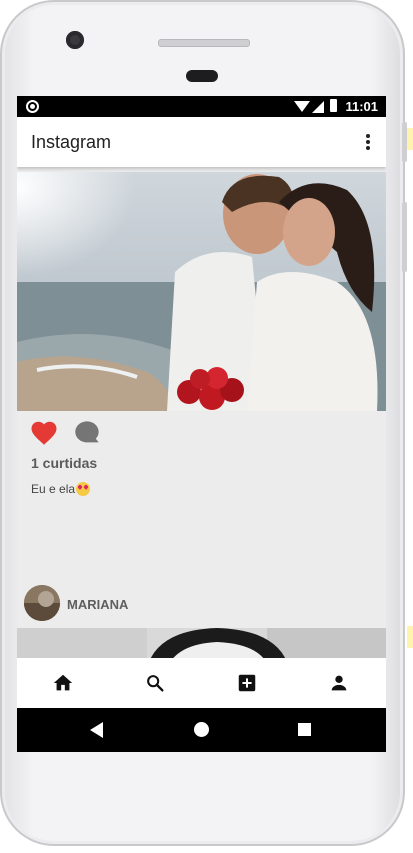 Image resolution: width=413 pixels, height=853 pixels. Describe the element at coordinates (63, 683) in the screenshot. I see `home-icon` at that location.